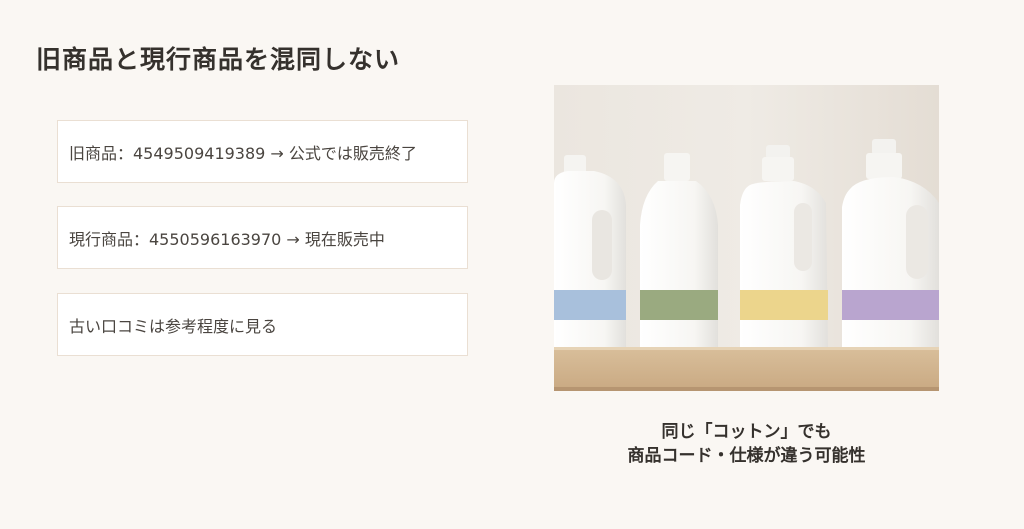  What do you see at coordinates (243, 153) in the screenshot?
I see `point-text: 旧商品：4549509419389 → 公式では販売終了` at bounding box center [243, 153].